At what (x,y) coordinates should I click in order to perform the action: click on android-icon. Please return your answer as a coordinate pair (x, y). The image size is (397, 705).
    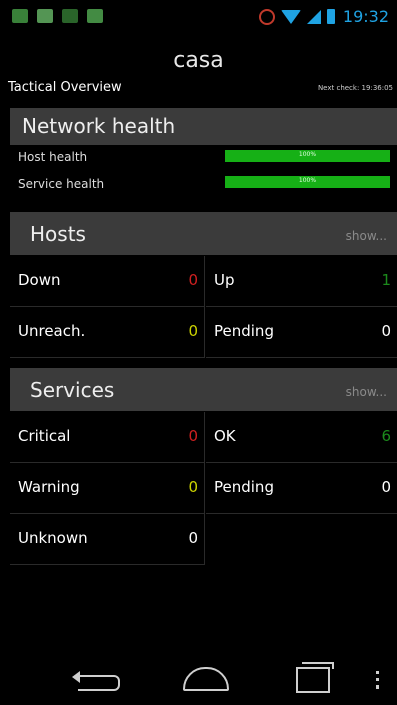
    Looking at the image, I should click on (70, 16).